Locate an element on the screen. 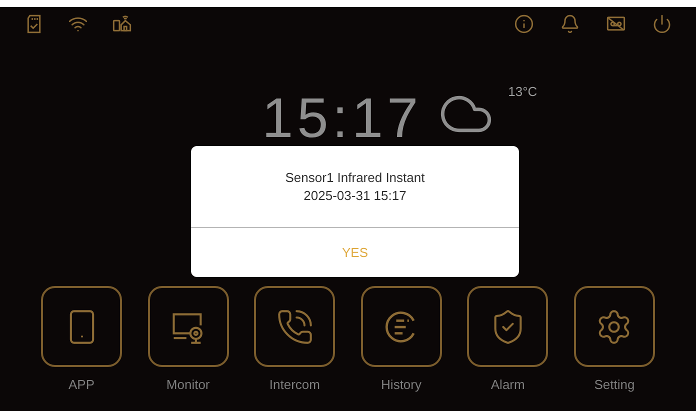 The height and width of the screenshot is (411, 696). tile-label: Setting is located at coordinates (614, 385).